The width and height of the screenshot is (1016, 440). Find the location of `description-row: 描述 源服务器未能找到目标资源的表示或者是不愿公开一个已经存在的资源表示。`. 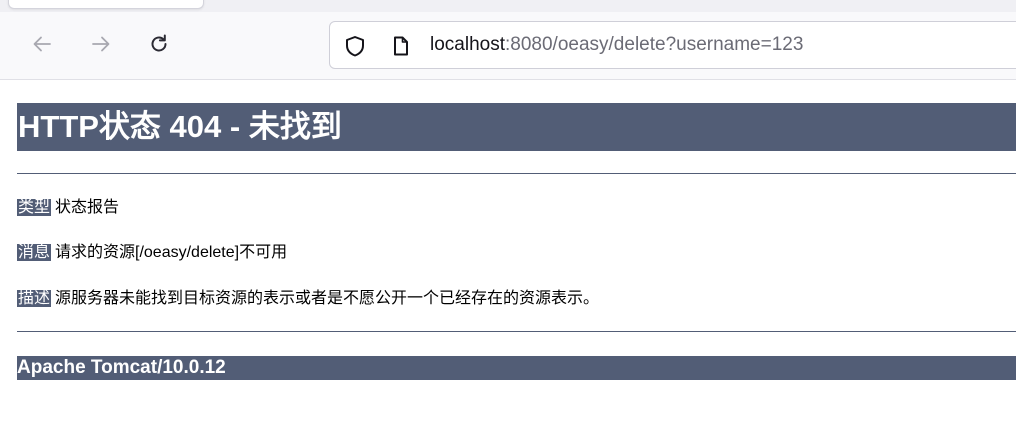

description-row: 描述 源服务器未能找到目标资源的表示或者是不愿公开一个已经存在的资源表示。 is located at coordinates (308, 299).